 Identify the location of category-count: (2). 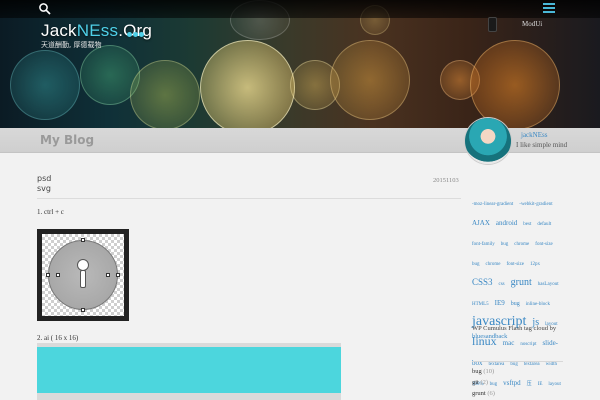
(484, 382).